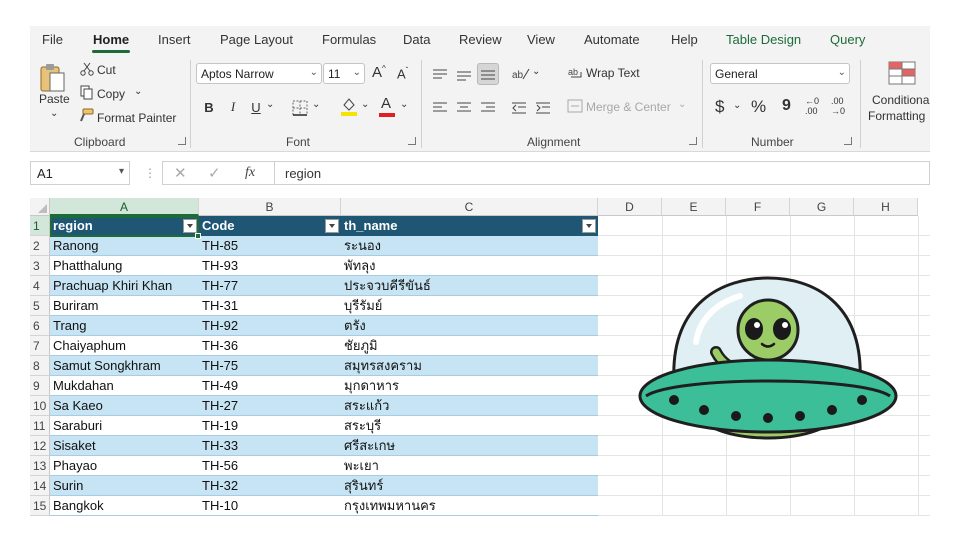  Describe the element at coordinates (270, 506) in the screenshot. I see `code-cell: TH-10` at that location.